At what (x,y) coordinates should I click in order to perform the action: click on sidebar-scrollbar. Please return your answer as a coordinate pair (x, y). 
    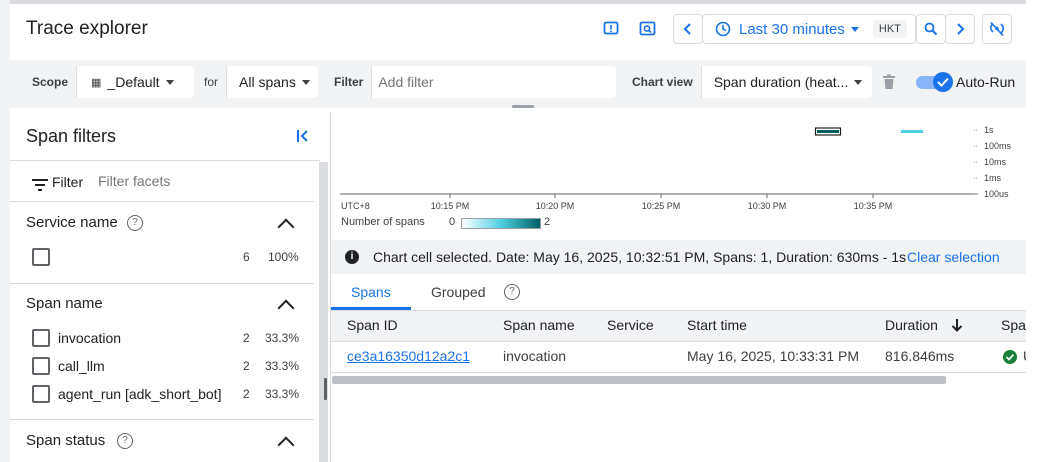
    Looking at the image, I should click on (323, 312).